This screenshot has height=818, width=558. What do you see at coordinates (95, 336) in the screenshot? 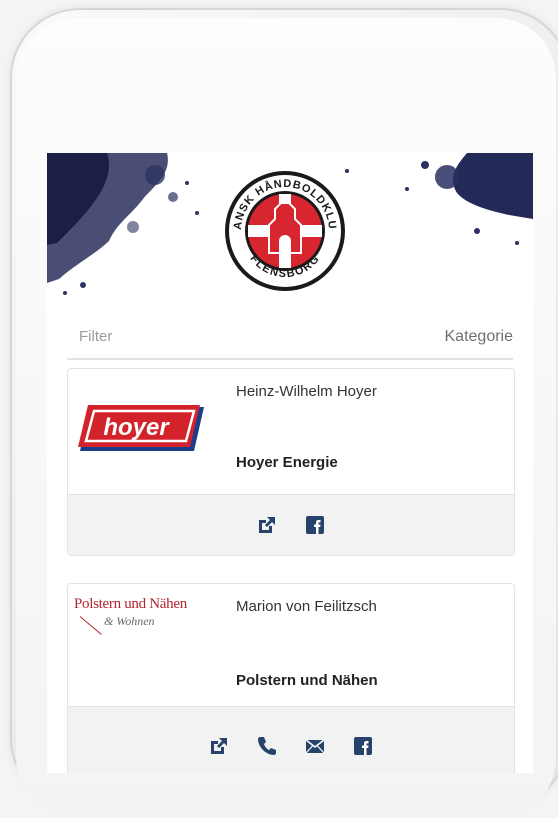
I see `filter-input: Filter` at bounding box center [95, 336].